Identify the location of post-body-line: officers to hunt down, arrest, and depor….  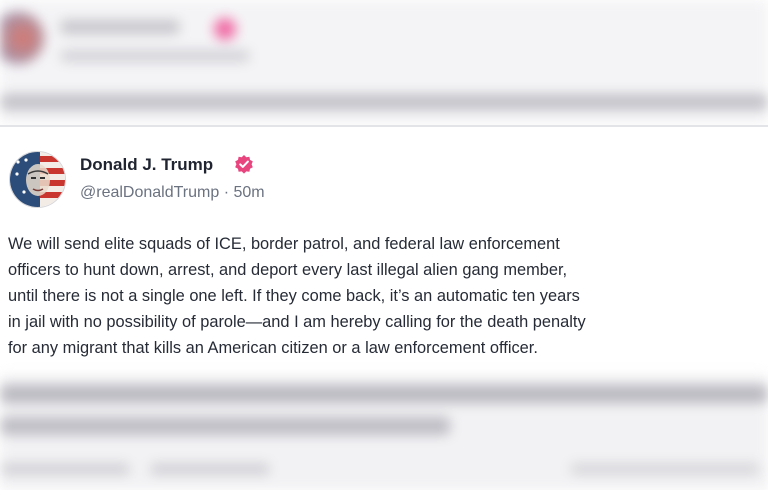
(288, 270).